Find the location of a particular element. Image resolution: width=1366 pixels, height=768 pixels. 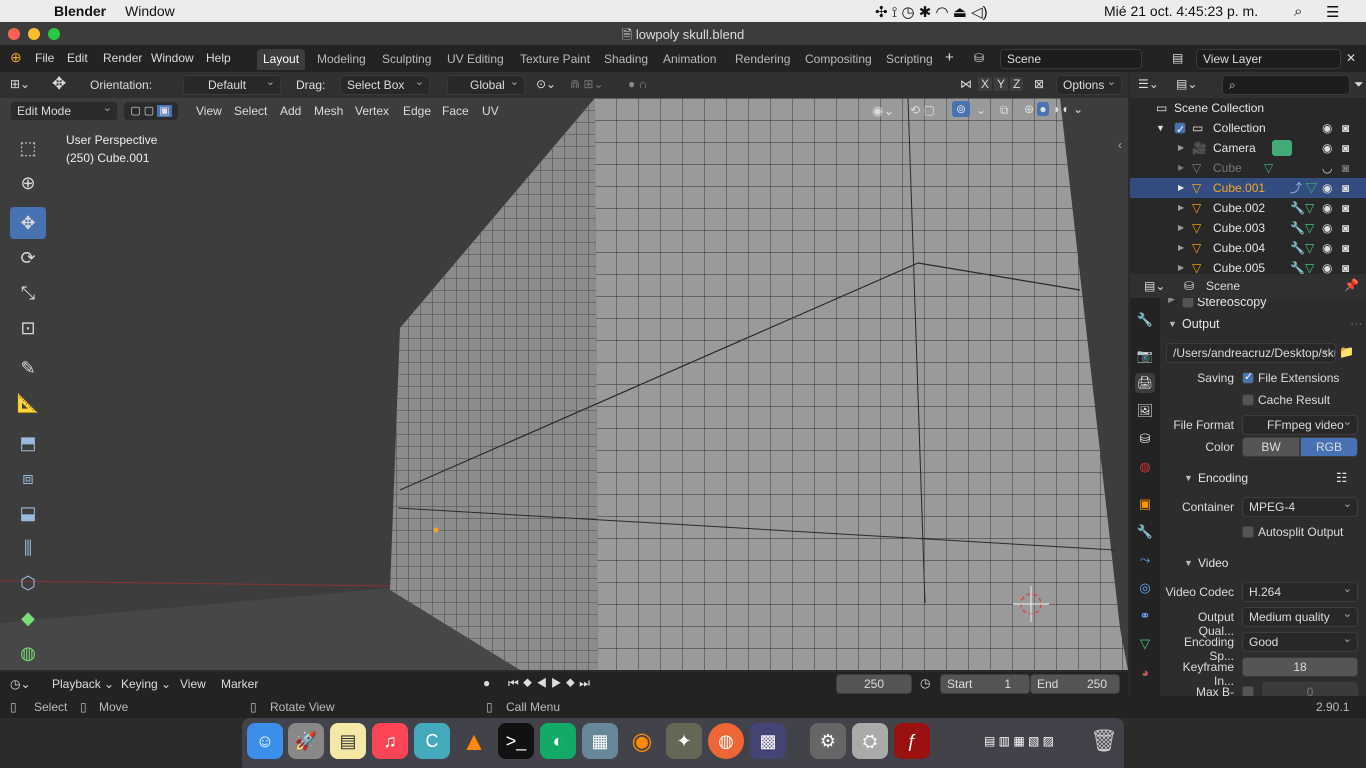

stopwatch-icon: ◷ is located at coordinates (925, 683).